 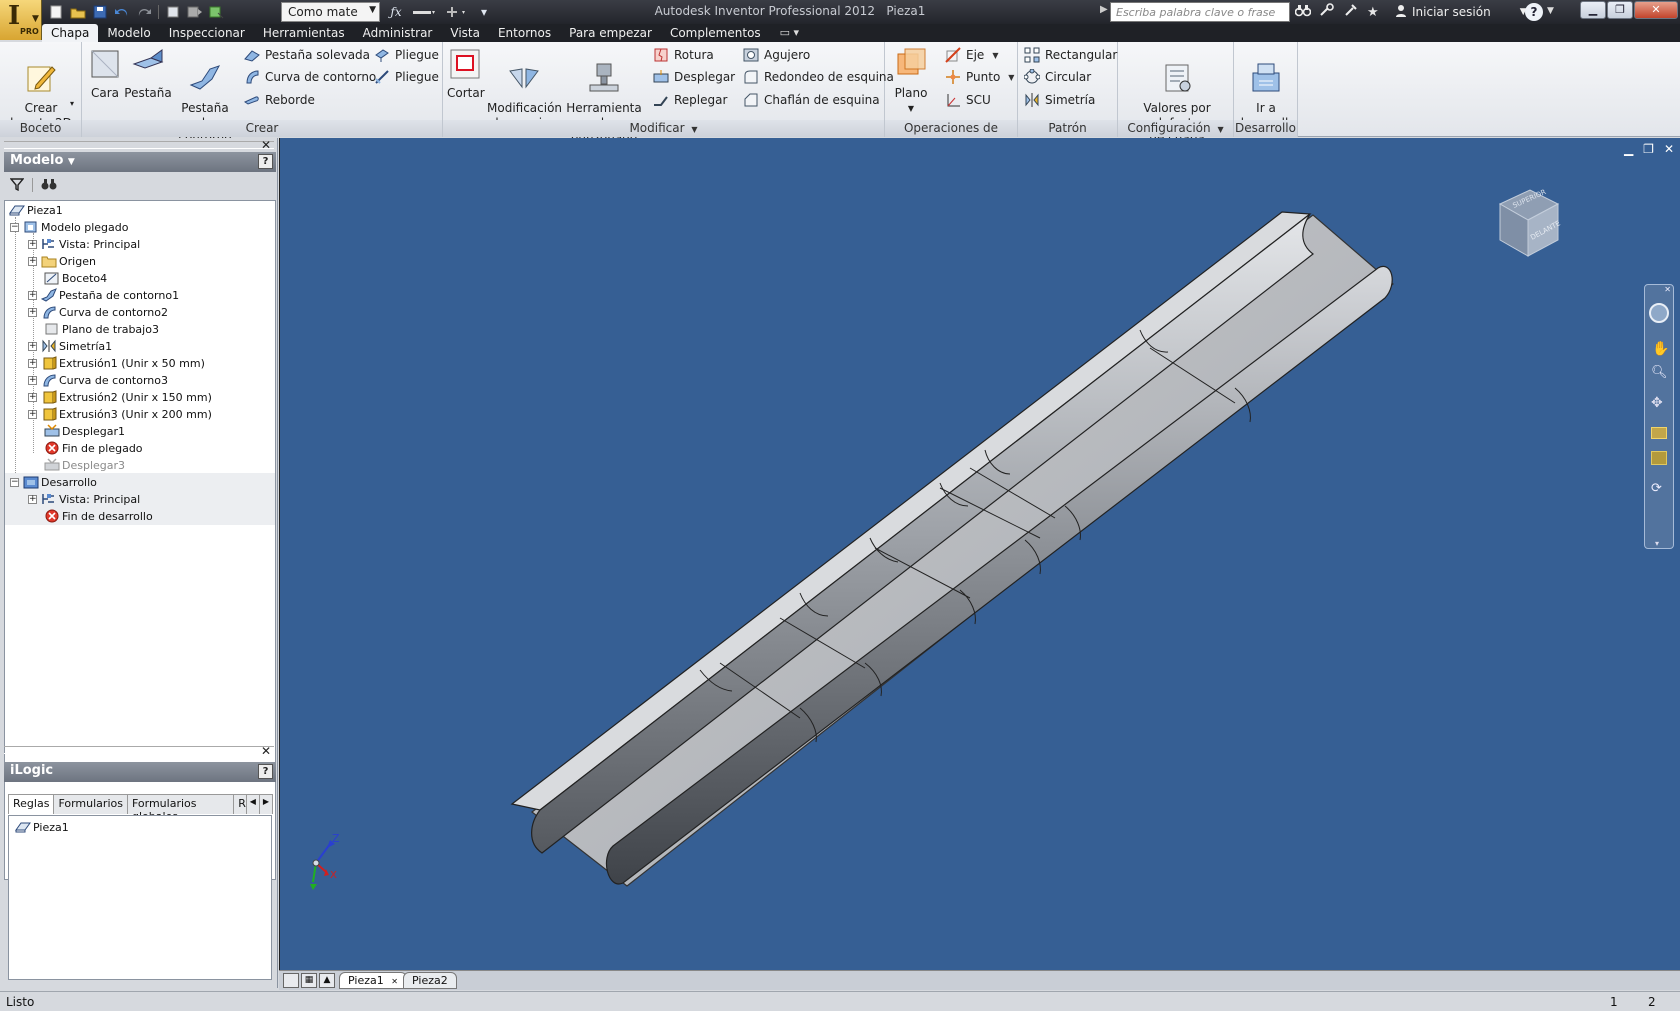 What do you see at coordinates (1656, 488) in the screenshot?
I see `free-orbit-icon: ⟳` at bounding box center [1656, 488].